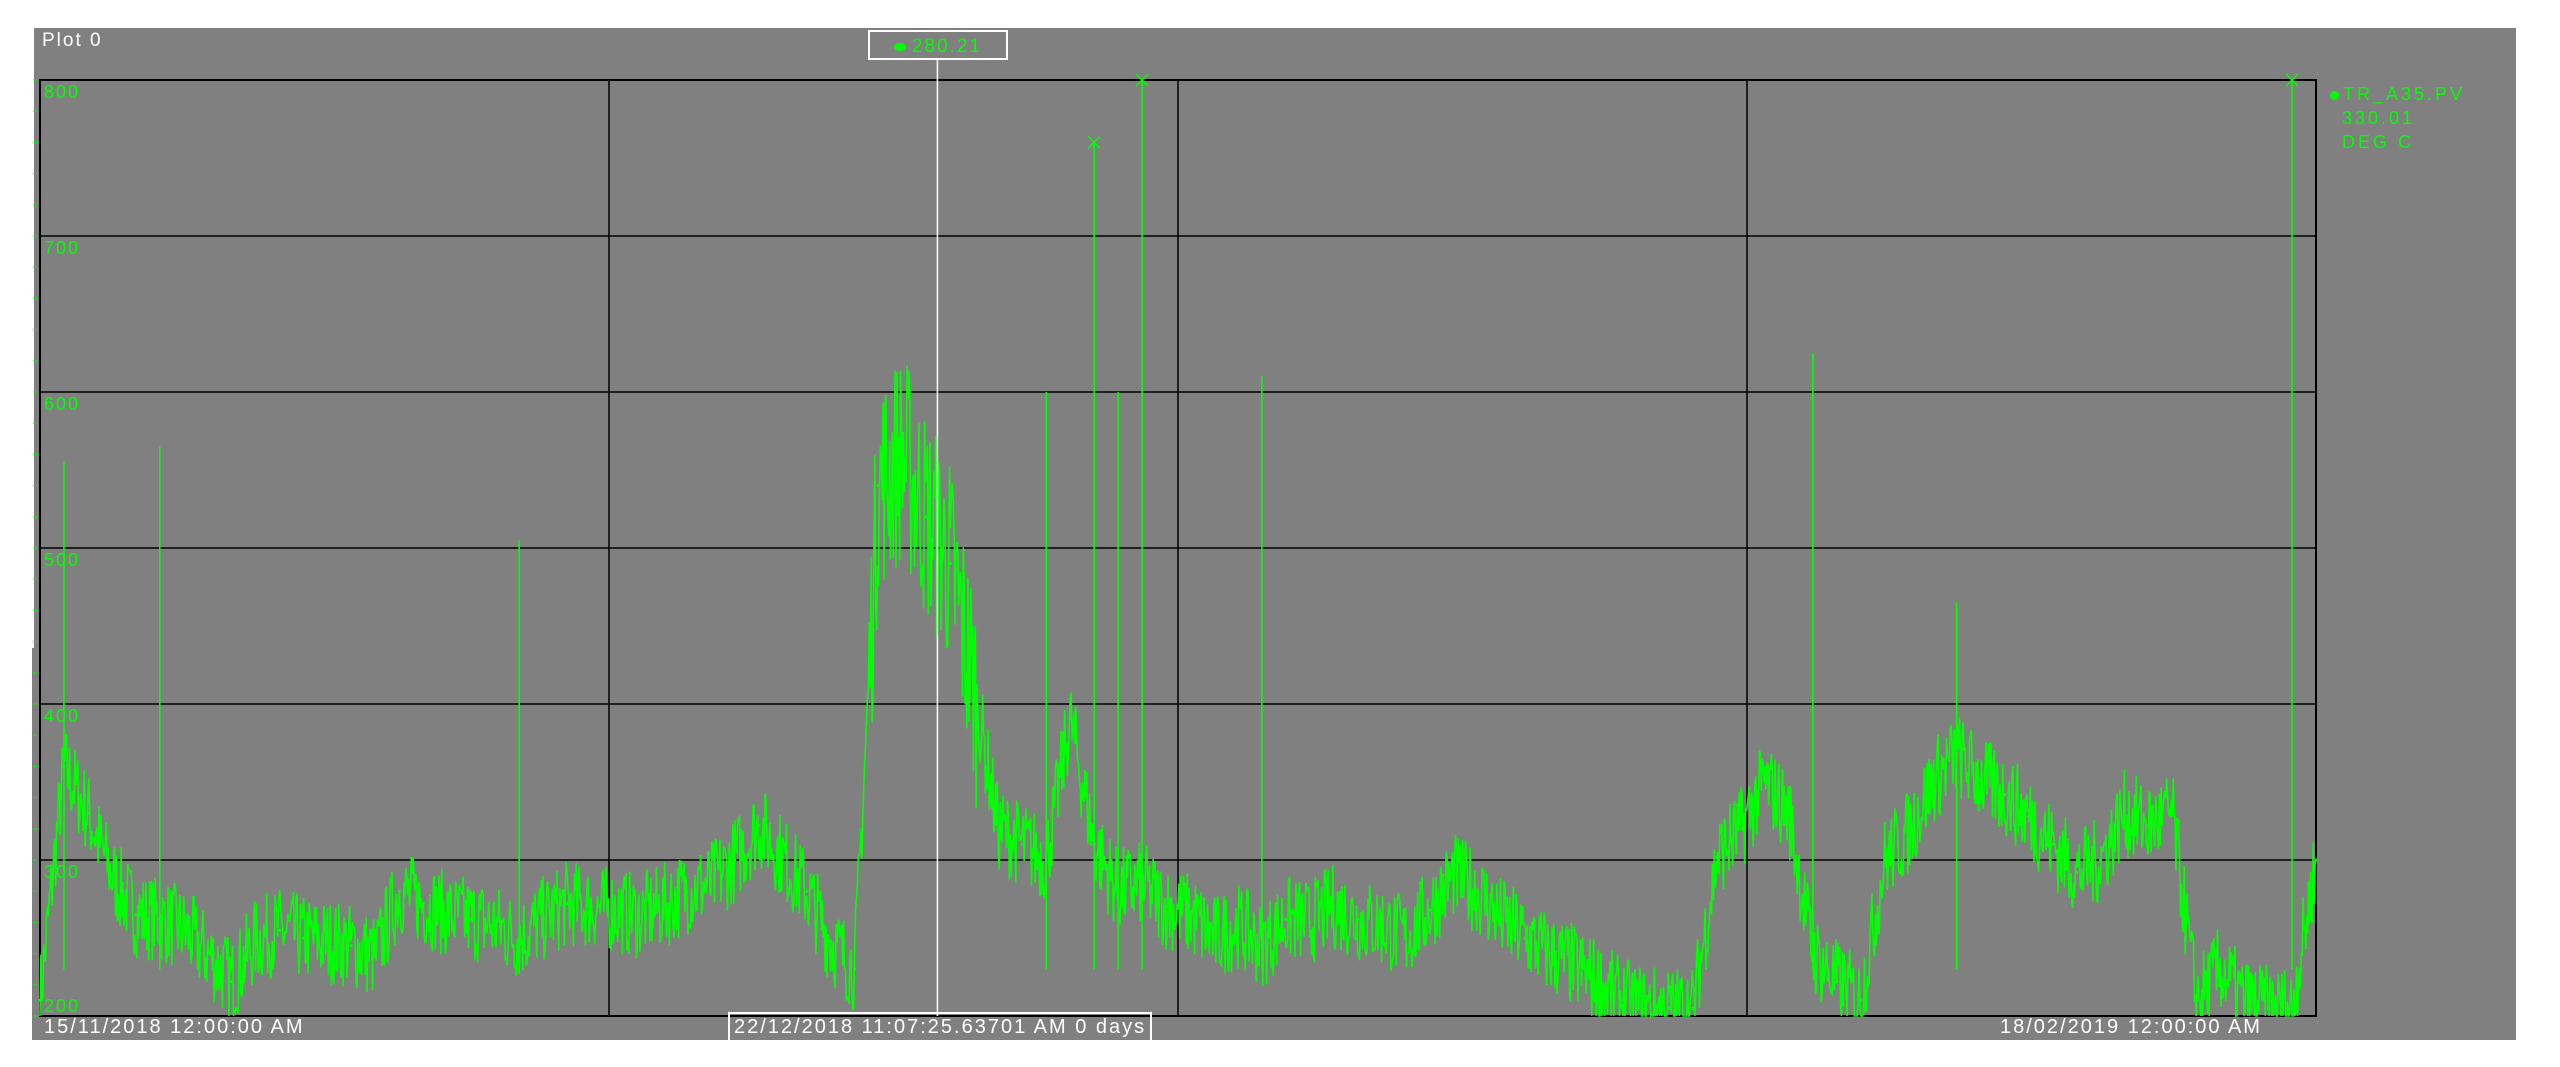 This screenshot has width=2560, height=1067. Describe the element at coordinates (62, 1006) in the screenshot. I see `y-tick-label: 200` at that location.